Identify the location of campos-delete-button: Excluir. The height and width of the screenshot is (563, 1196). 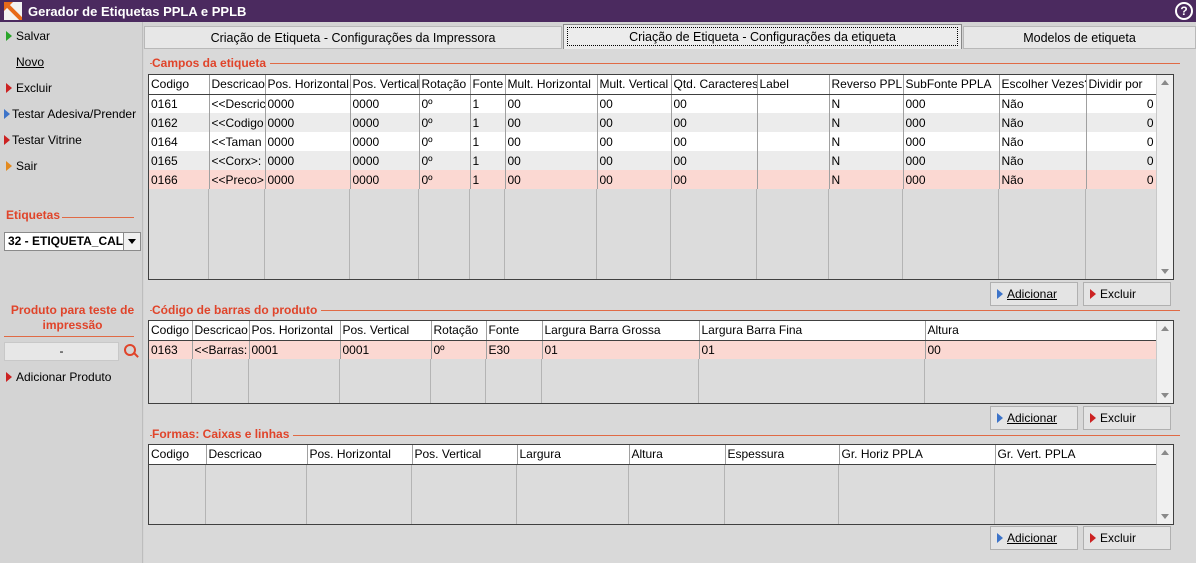
(1127, 294).